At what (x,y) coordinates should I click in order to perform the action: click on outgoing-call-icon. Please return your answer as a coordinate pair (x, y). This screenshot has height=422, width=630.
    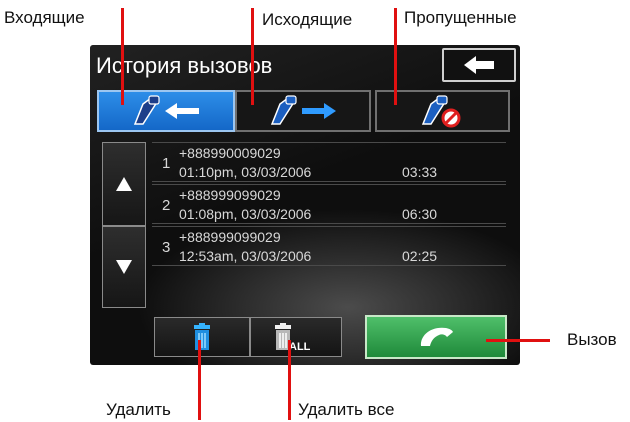
    Looking at the image, I should click on (303, 110).